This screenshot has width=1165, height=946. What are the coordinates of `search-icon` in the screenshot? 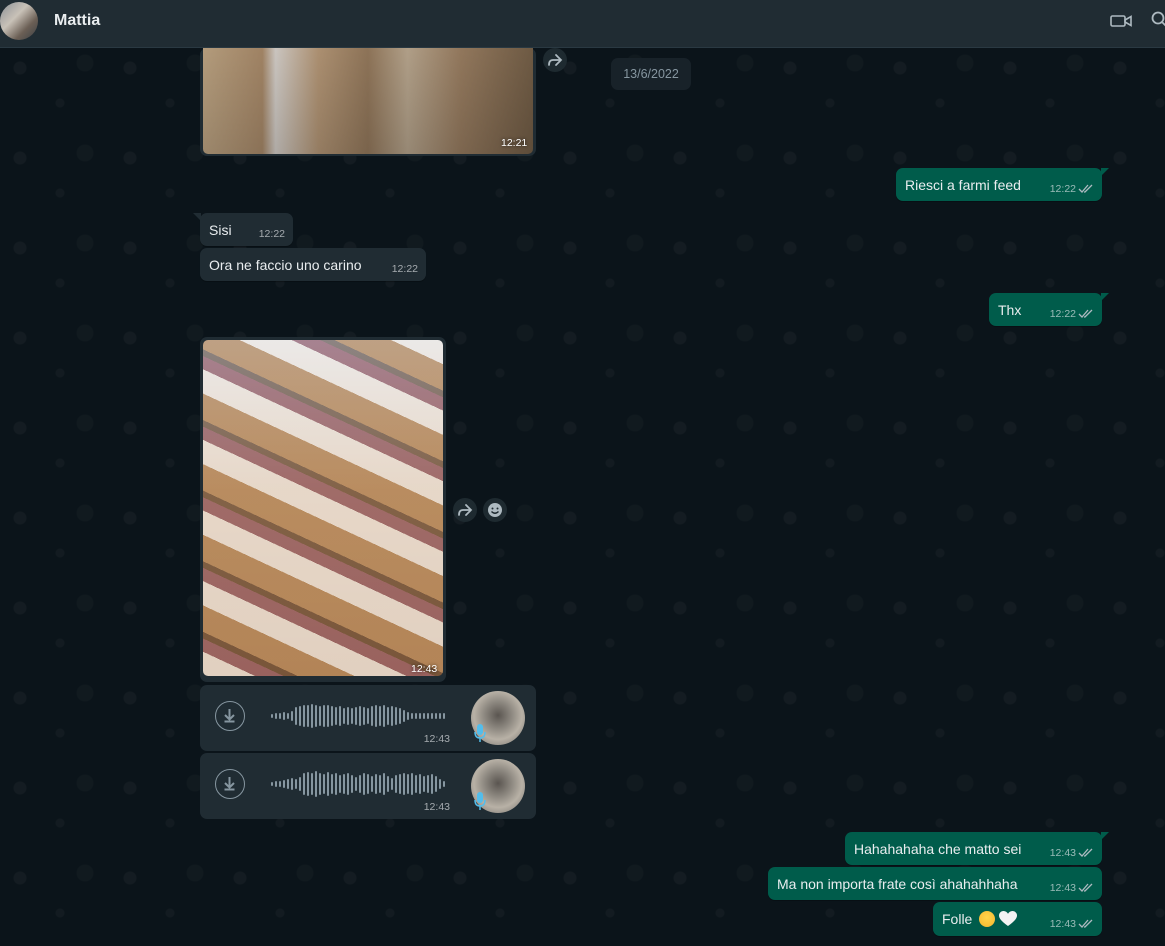 It's located at (1157, 19).